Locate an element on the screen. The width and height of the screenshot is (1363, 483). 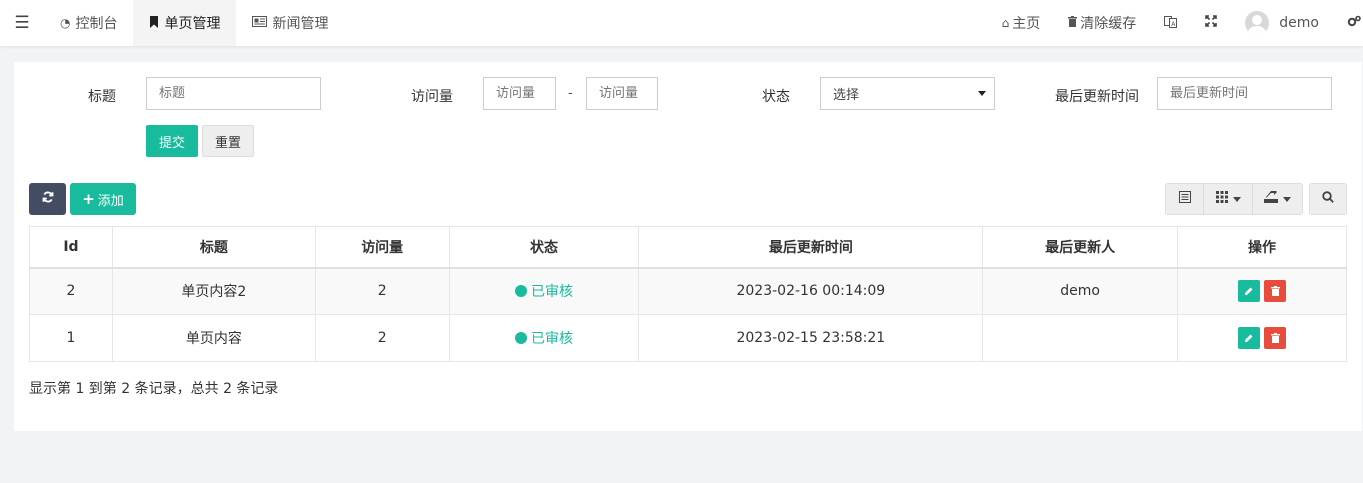
refresh-icon is located at coordinates (48, 199).